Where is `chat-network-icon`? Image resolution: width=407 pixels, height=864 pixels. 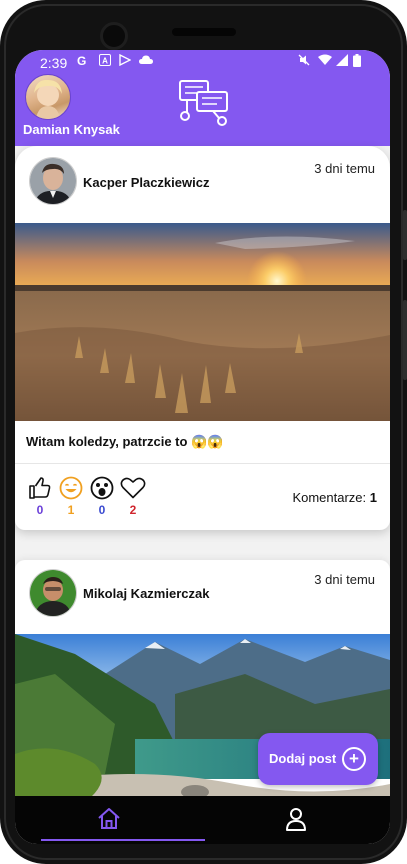 chat-network-icon is located at coordinates (204, 103).